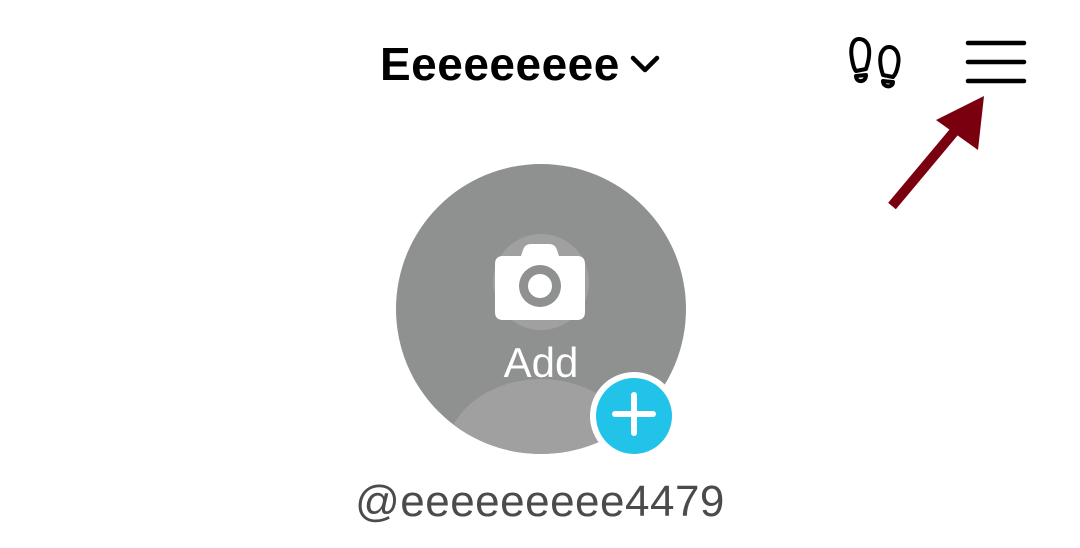 The height and width of the screenshot is (548, 1080). I want to click on add-badge-circle, so click(634, 416).